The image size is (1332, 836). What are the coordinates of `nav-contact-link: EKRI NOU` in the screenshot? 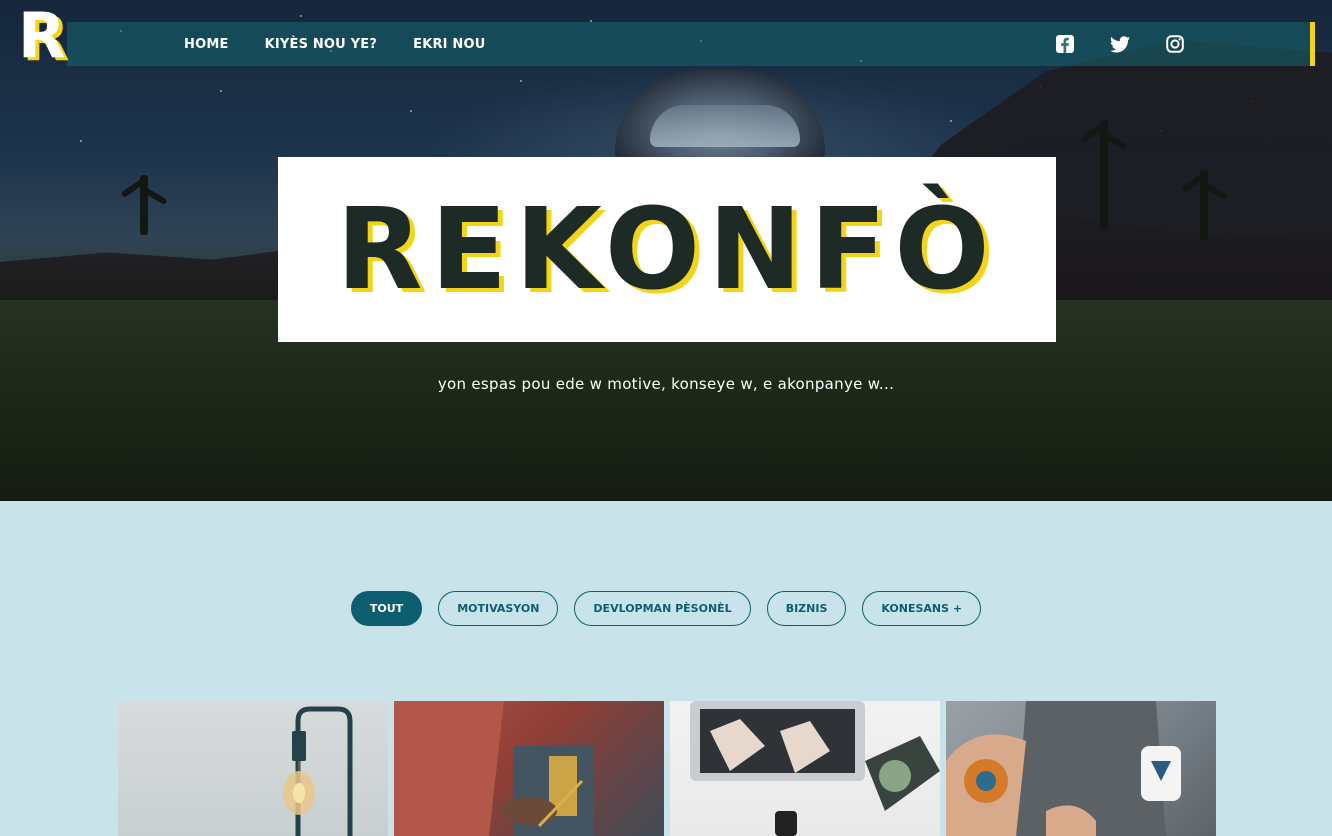 It's located at (449, 44).